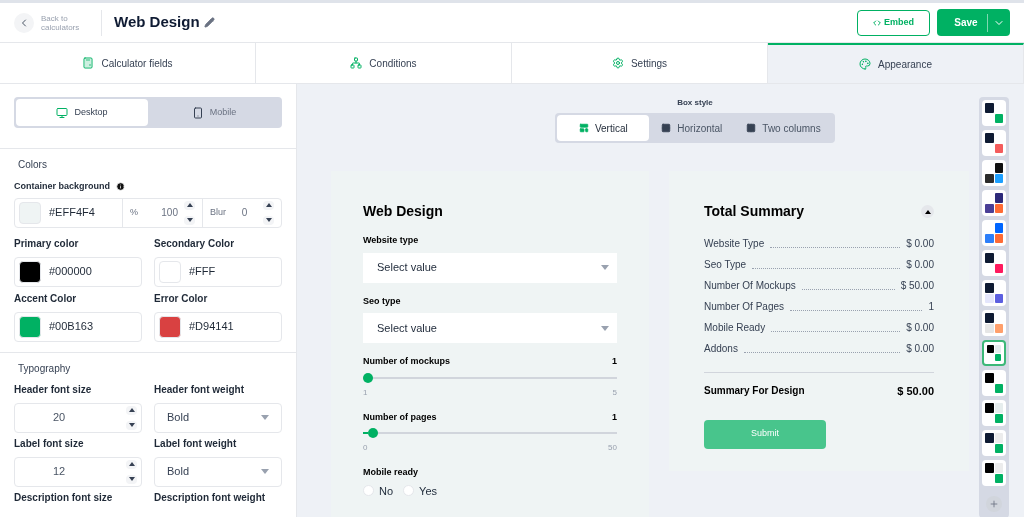 This screenshot has height=517, width=1024. Describe the element at coordinates (721, 349) in the screenshot. I see `summary-label: Addons` at that location.